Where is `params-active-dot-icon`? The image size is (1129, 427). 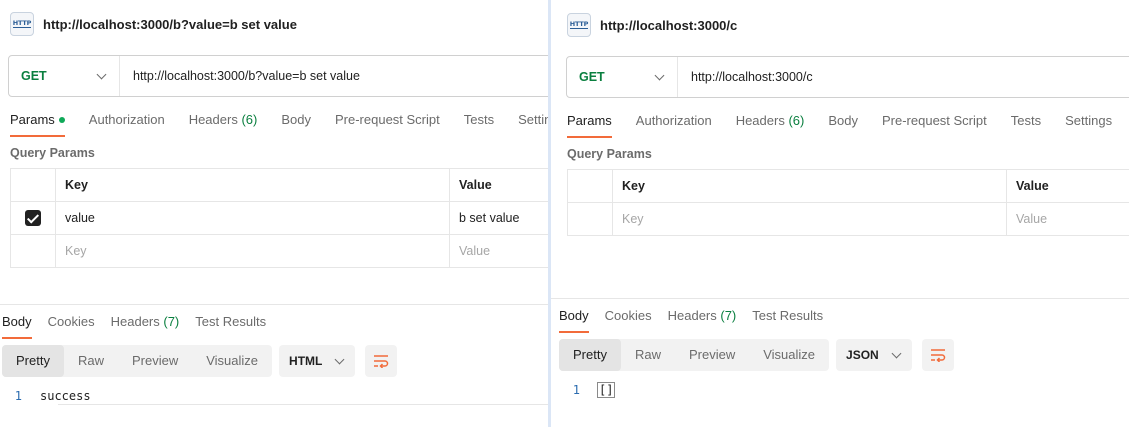
params-active-dot-icon is located at coordinates (61, 119).